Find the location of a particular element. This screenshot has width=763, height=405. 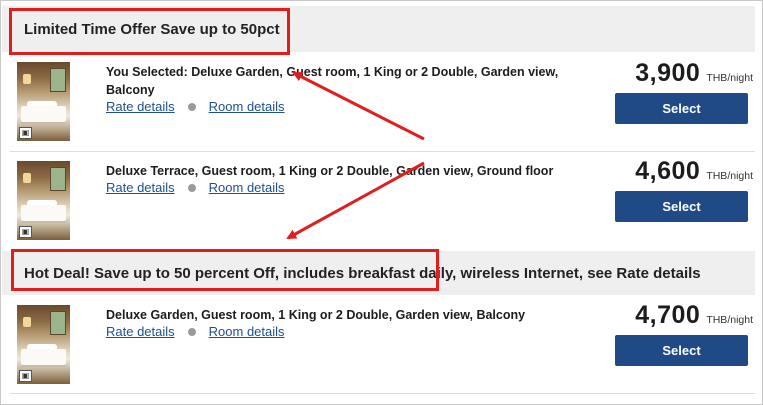

price-amount: 4,700 is located at coordinates (668, 315).